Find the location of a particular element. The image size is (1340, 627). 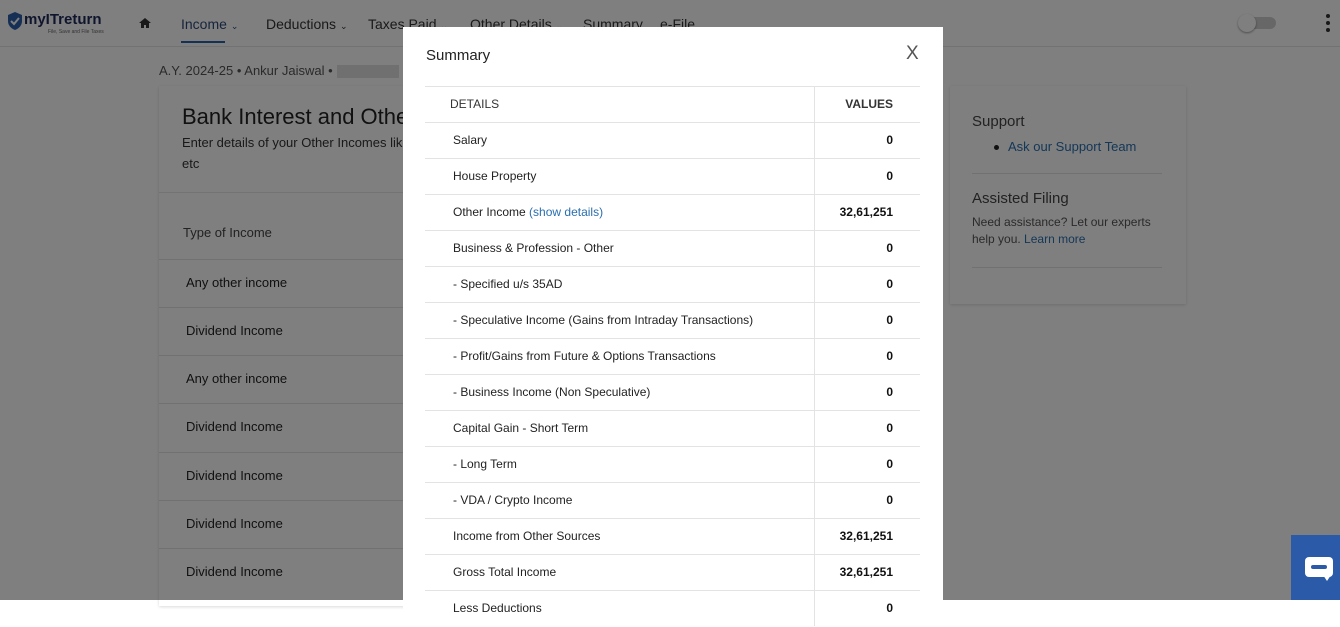

table-row: - Specified u/s 35AD 0 is located at coordinates (672, 284).